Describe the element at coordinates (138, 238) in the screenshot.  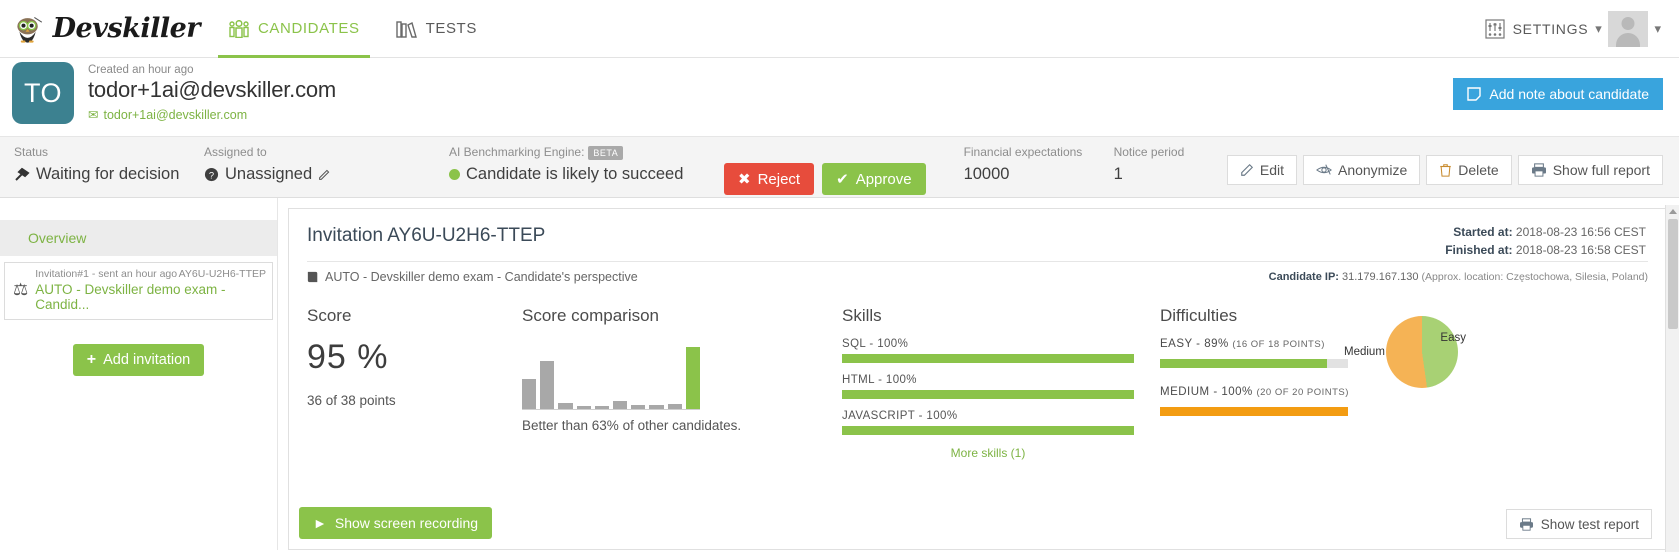
I see `sidebar-item-overview: Overview` at that location.